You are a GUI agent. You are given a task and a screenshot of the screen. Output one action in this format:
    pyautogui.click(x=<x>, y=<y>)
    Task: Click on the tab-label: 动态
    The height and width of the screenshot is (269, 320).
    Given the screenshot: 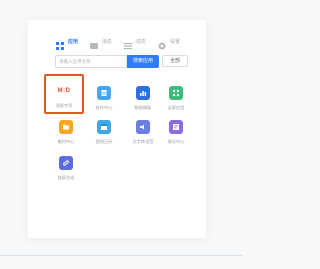 What is the action you would take?
    pyautogui.click(x=141, y=41)
    